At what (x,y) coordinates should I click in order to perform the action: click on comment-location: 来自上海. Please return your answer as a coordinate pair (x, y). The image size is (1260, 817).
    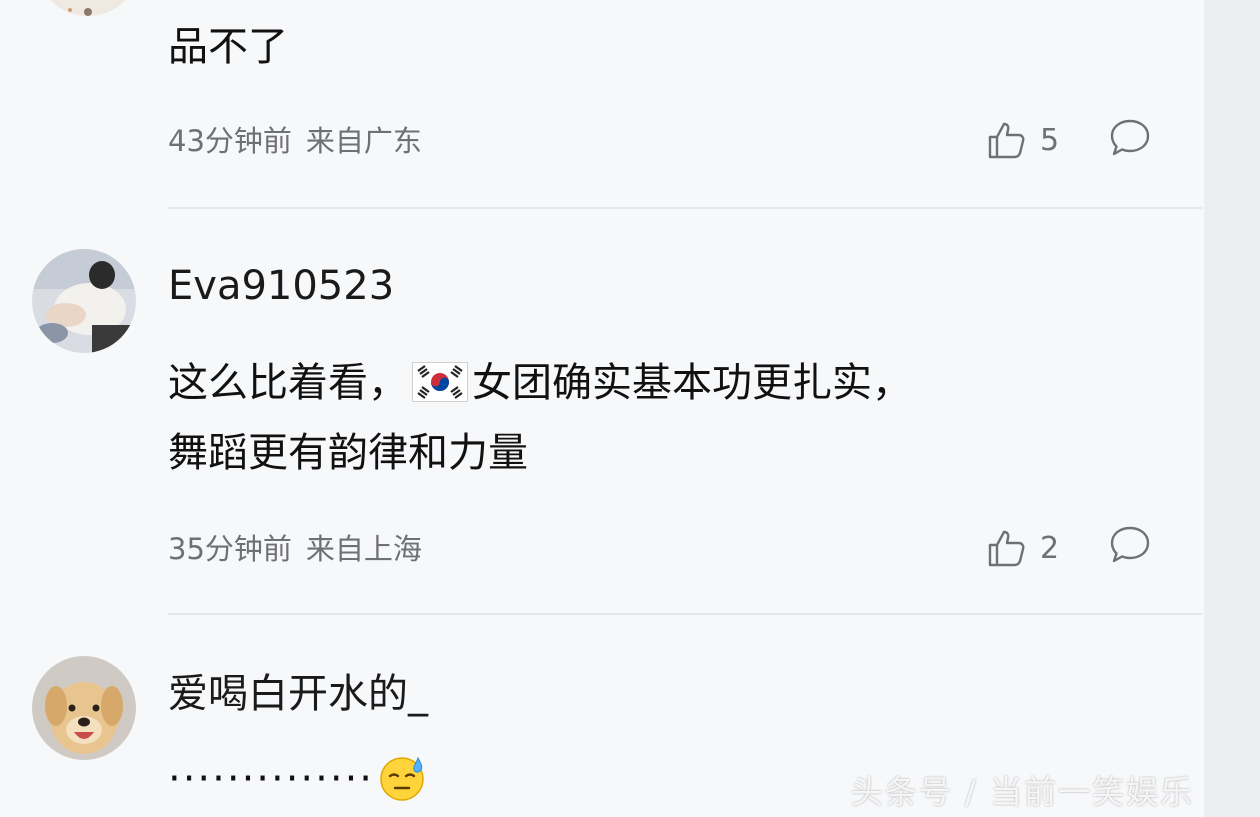
    Looking at the image, I should click on (363, 549).